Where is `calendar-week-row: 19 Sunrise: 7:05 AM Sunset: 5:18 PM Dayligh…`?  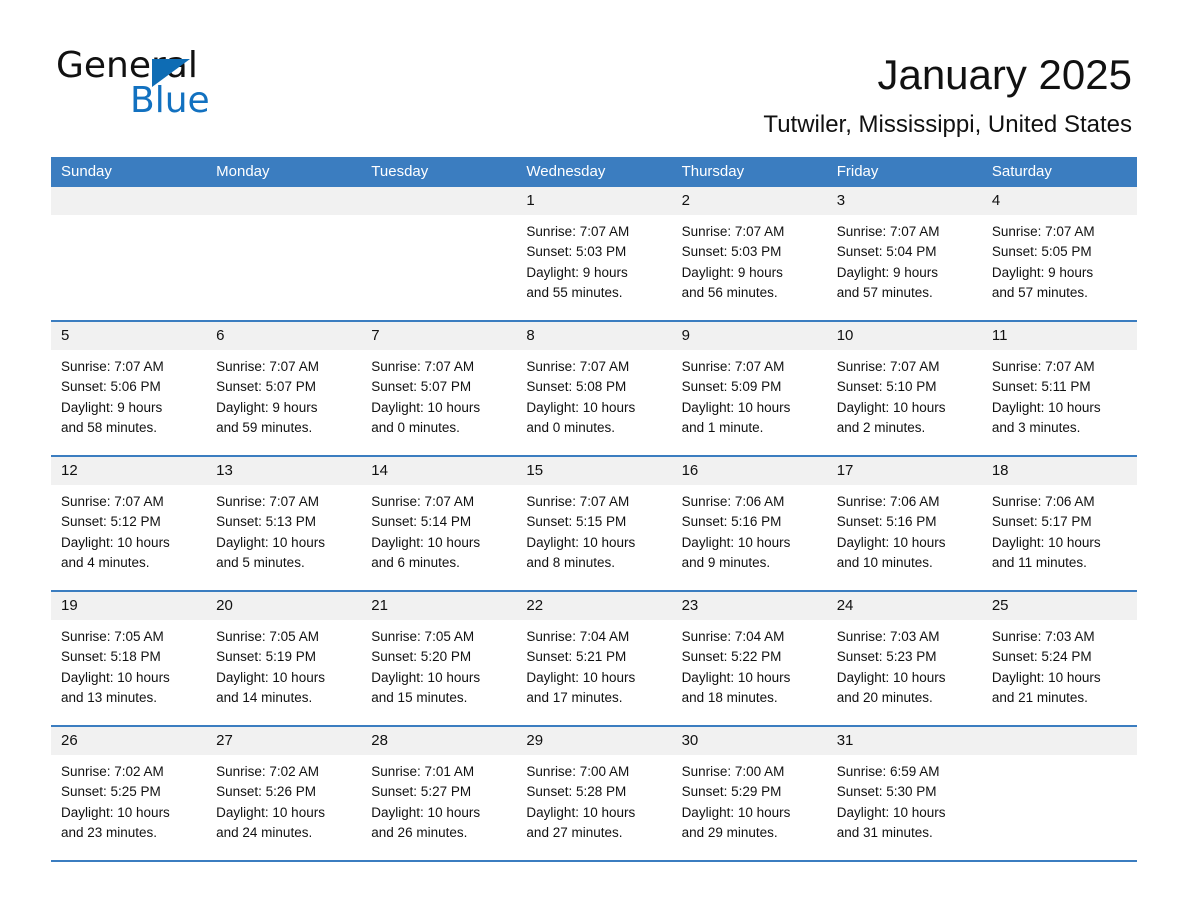
calendar-week-row: 19 Sunrise: 7:05 AM Sunset: 5:18 PM Dayligh… is located at coordinates (594, 659).